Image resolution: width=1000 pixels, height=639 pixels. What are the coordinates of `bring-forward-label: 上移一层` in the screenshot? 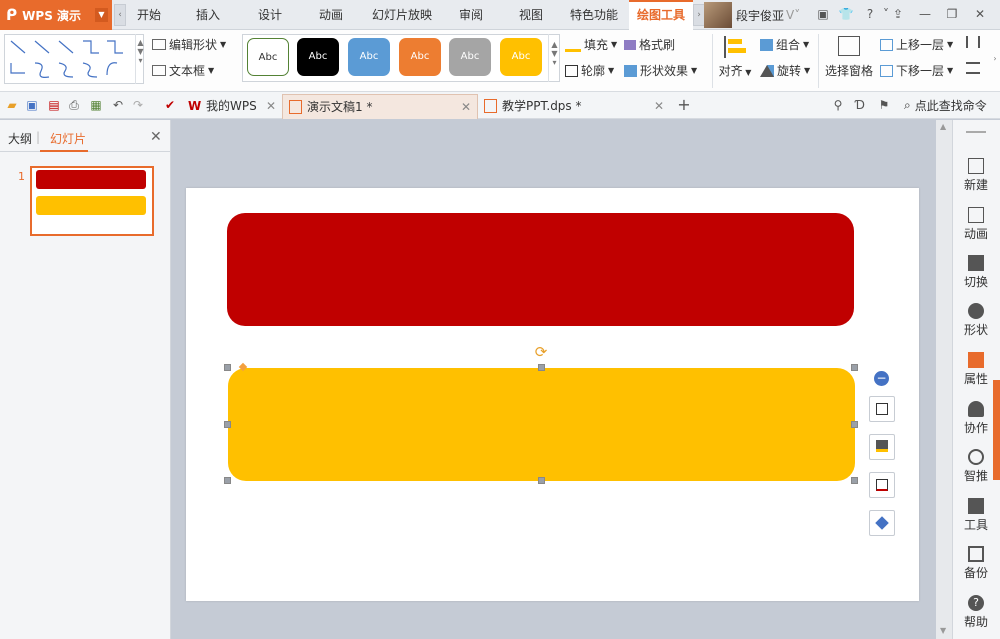 It's located at (920, 45).